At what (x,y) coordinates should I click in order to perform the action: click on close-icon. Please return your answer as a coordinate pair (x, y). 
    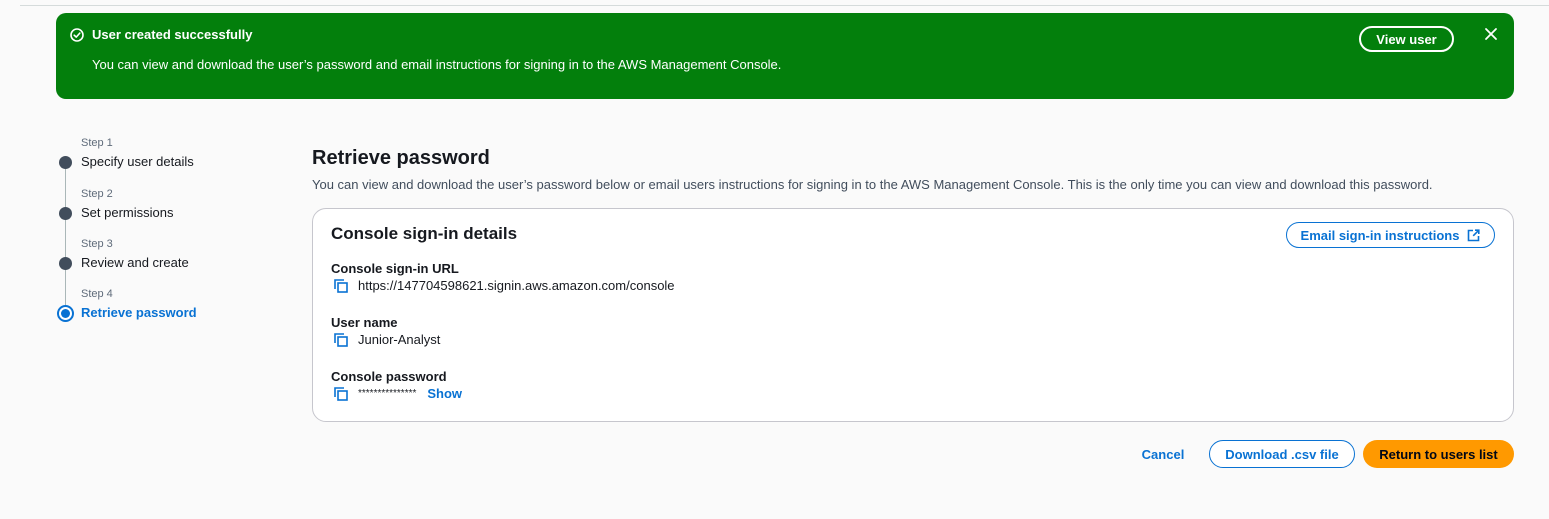
    Looking at the image, I should click on (1491, 34).